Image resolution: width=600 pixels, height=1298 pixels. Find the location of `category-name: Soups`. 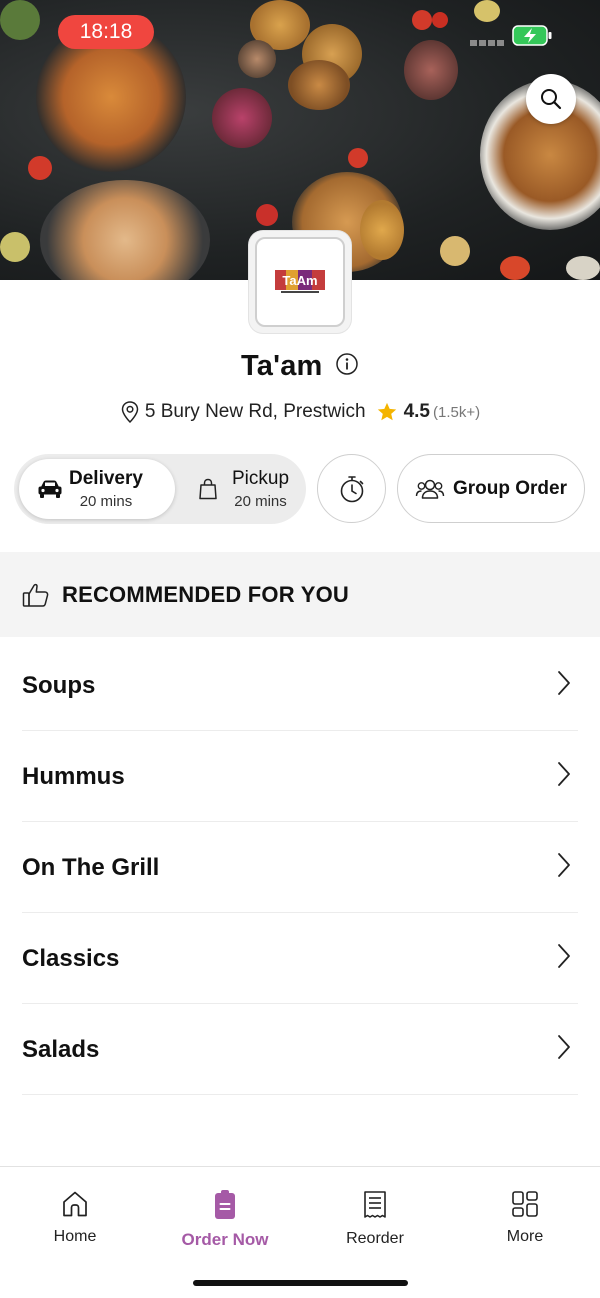

category-name: Soups is located at coordinates (59, 685).